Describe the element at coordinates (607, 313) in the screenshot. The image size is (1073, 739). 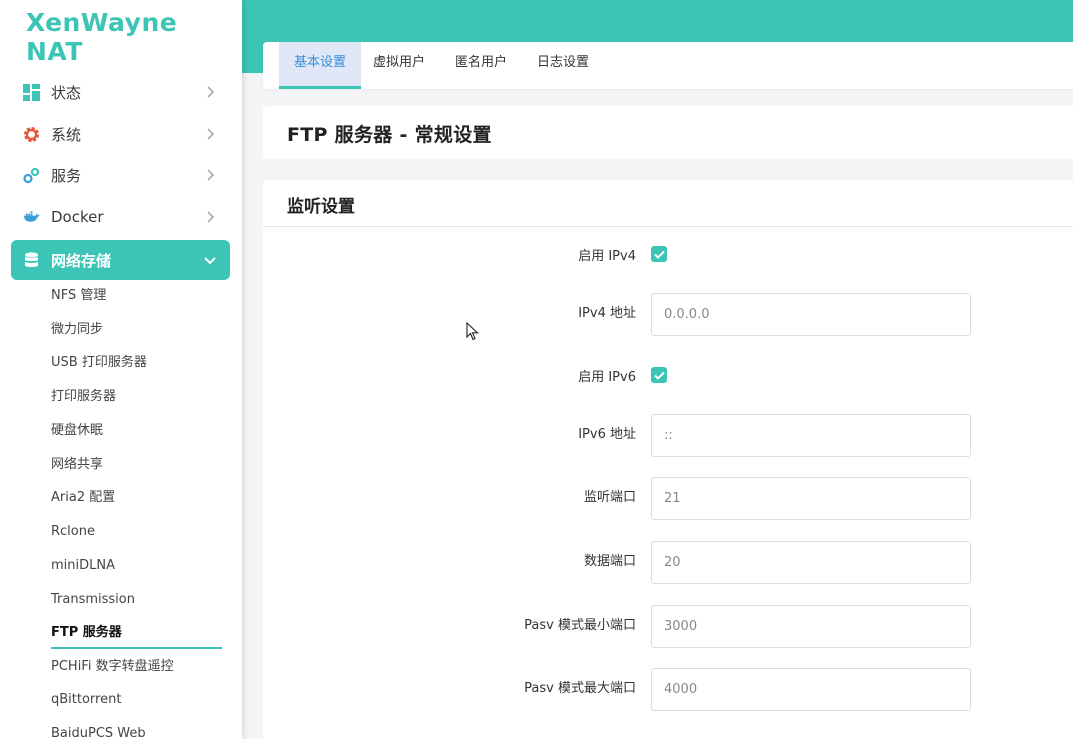
I see `ipv4-address-label: IPv4 地址` at that location.